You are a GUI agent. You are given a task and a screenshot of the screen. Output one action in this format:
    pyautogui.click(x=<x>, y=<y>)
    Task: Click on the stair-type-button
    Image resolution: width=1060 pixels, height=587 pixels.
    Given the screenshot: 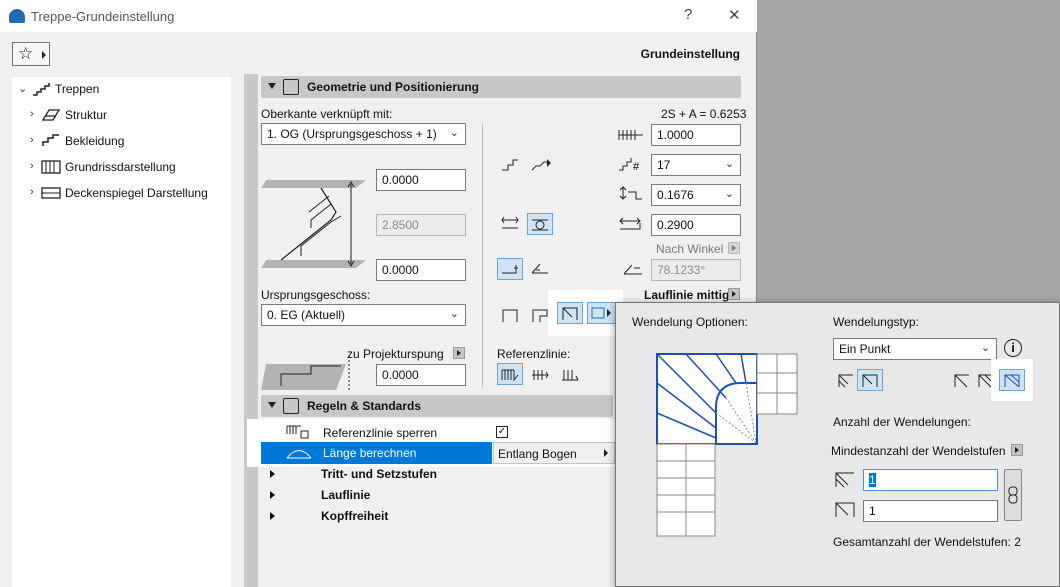 What is the action you would take?
    pyautogui.click(x=510, y=165)
    